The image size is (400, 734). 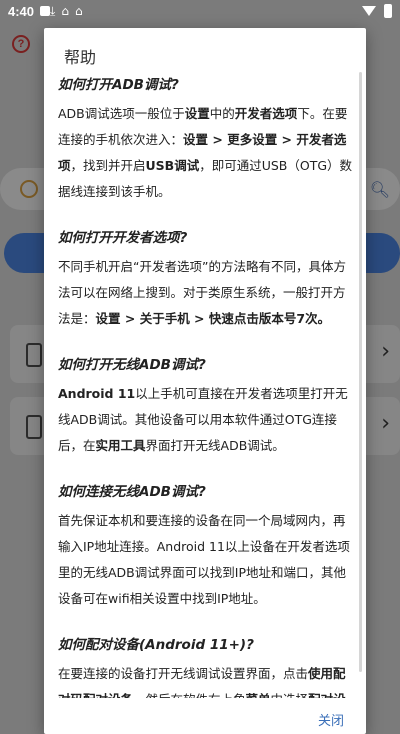 What do you see at coordinates (120, 445) in the screenshot?
I see `answer-emphasis: 实用工具` at bounding box center [120, 445].